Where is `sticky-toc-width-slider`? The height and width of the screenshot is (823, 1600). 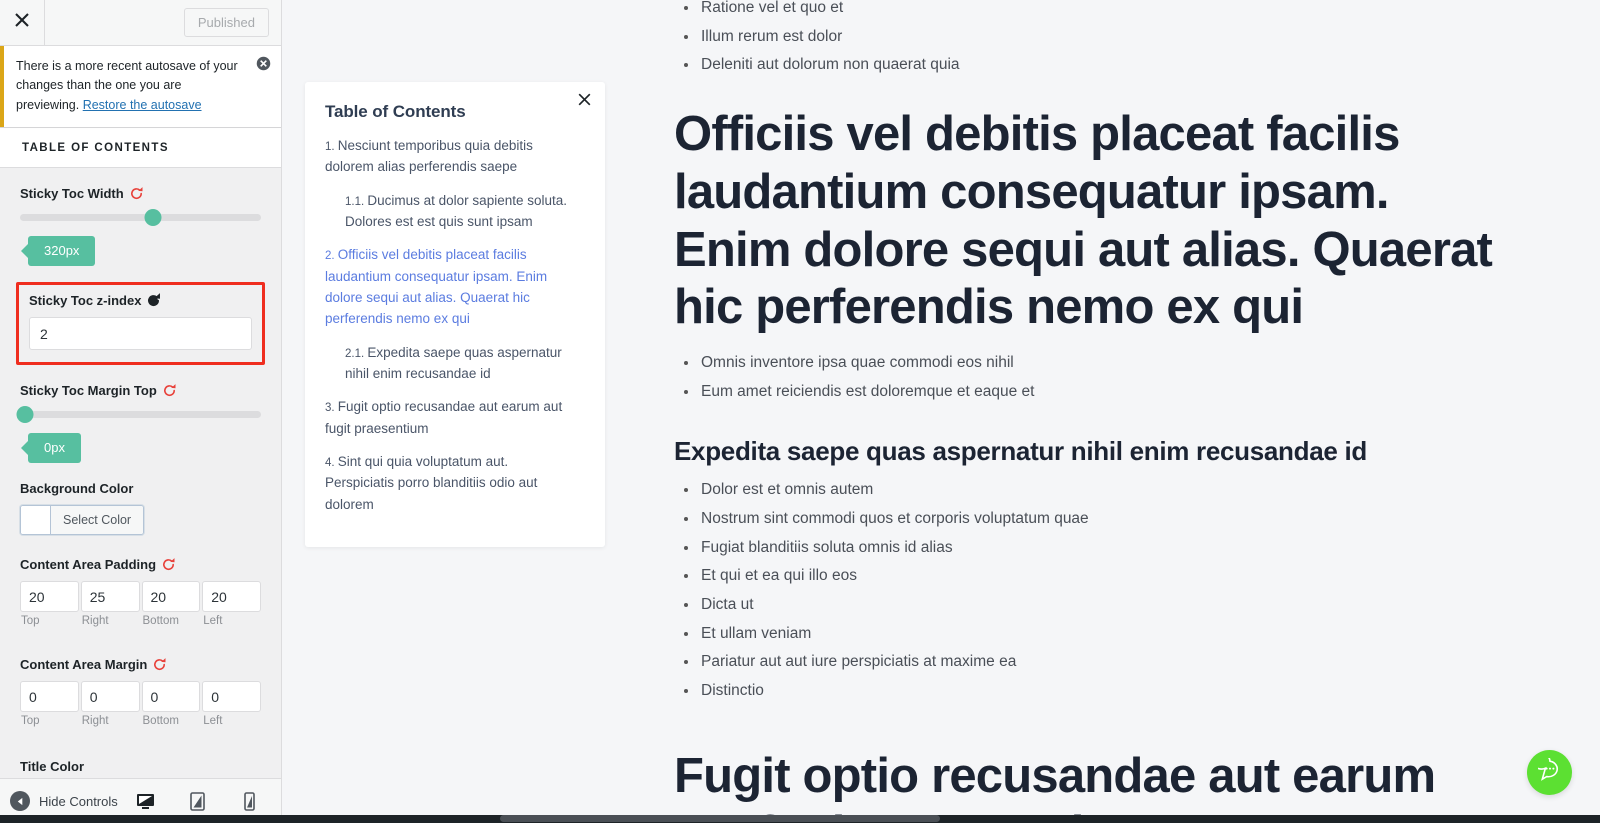
sticky-toc-width-slider is located at coordinates (140, 218).